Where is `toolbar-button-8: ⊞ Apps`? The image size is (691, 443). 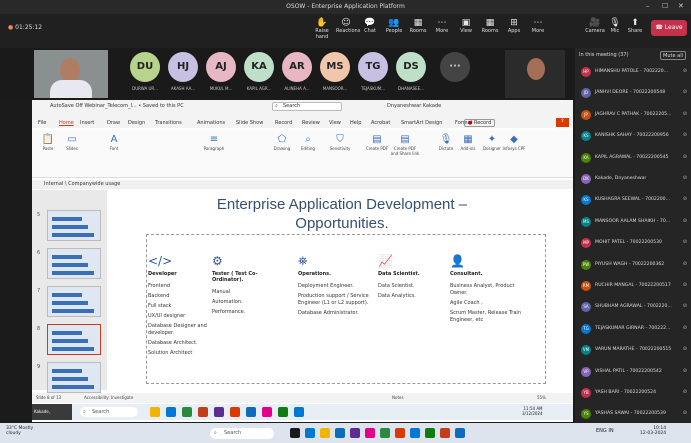 toolbar-button-8: ⊞ Apps is located at coordinates (514, 26).